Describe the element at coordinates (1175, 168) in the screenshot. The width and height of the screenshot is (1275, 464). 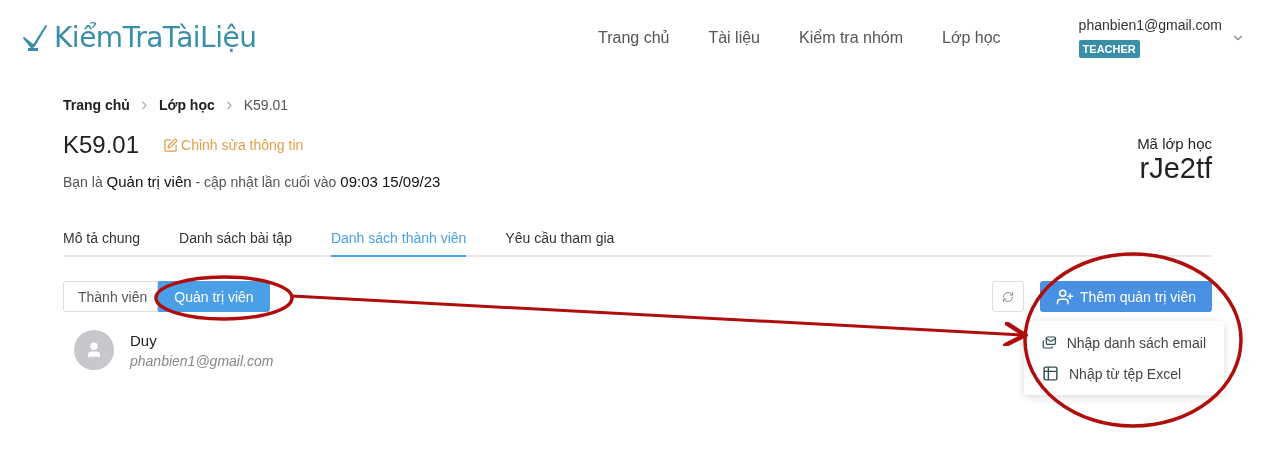
I see `class-code: rJe2tf` at that location.